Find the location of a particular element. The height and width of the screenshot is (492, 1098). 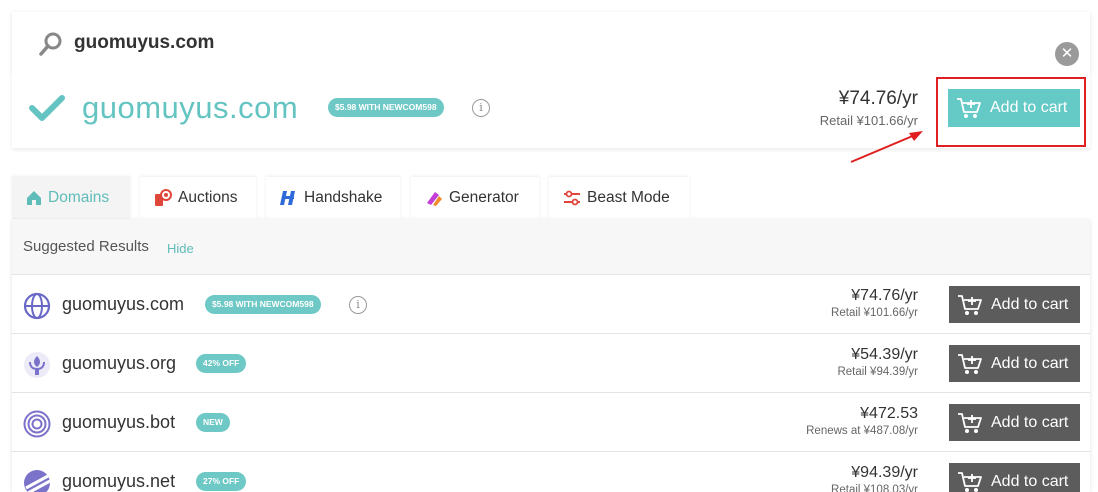

auction-icon is located at coordinates (163, 197).